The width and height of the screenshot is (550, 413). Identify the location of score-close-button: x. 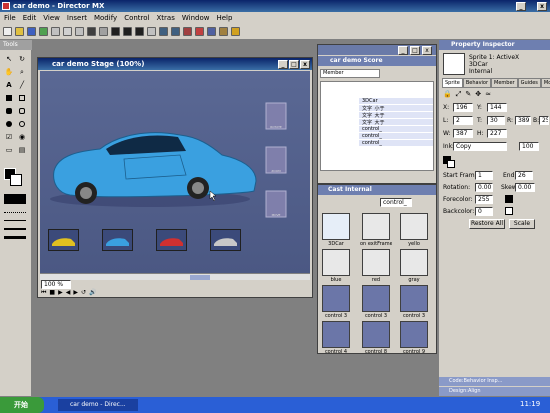
(427, 50).